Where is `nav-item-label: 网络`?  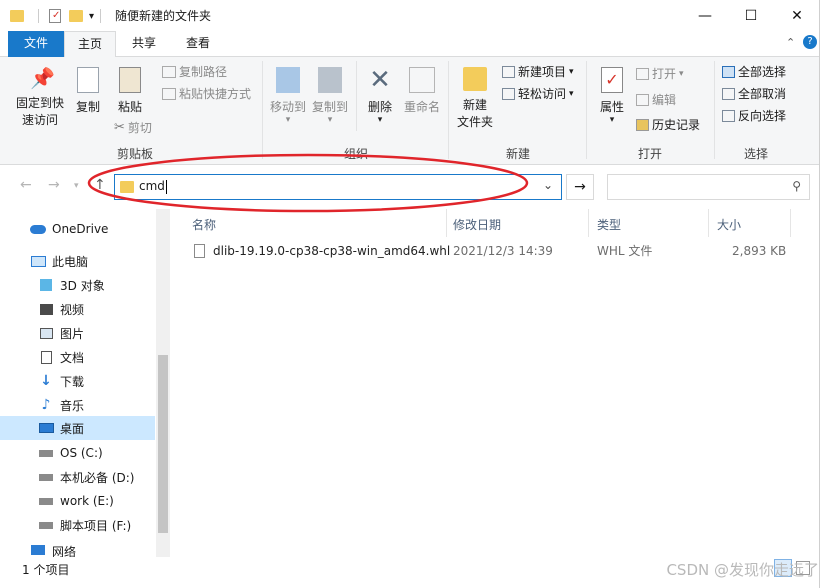 nav-item-label: 网络 is located at coordinates (64, 551).